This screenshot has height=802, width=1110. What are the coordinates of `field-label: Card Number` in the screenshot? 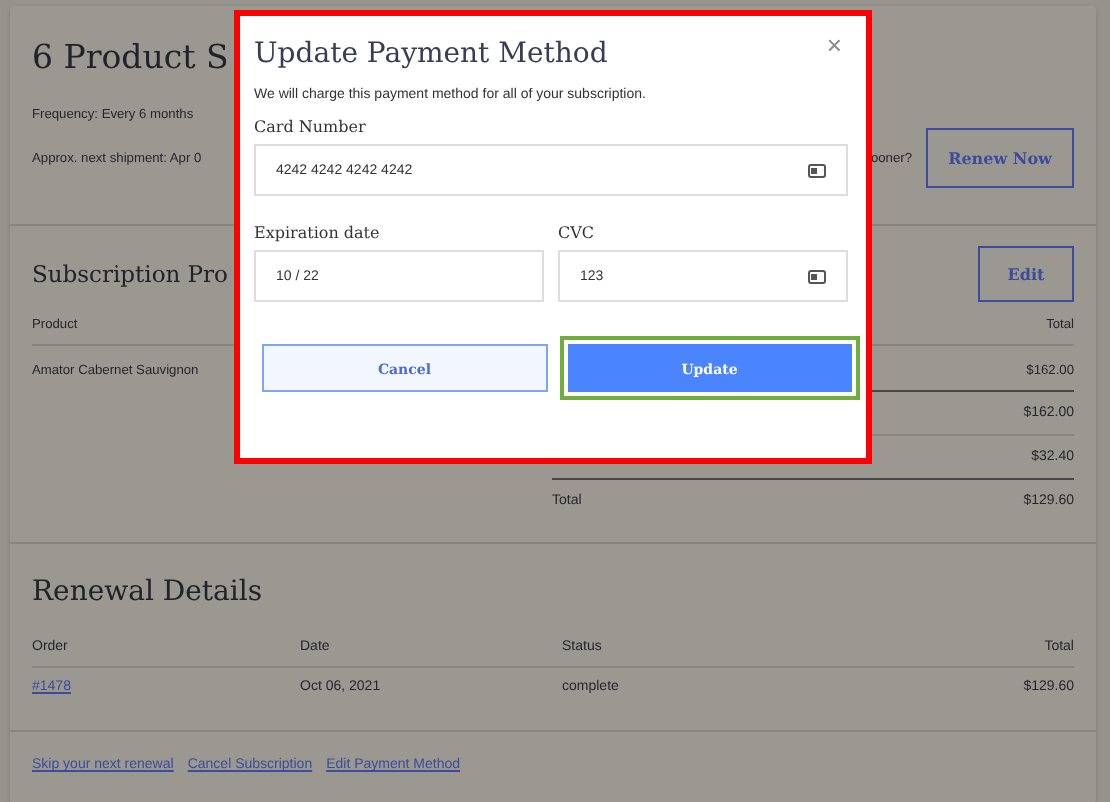 It's located at (311, 127).